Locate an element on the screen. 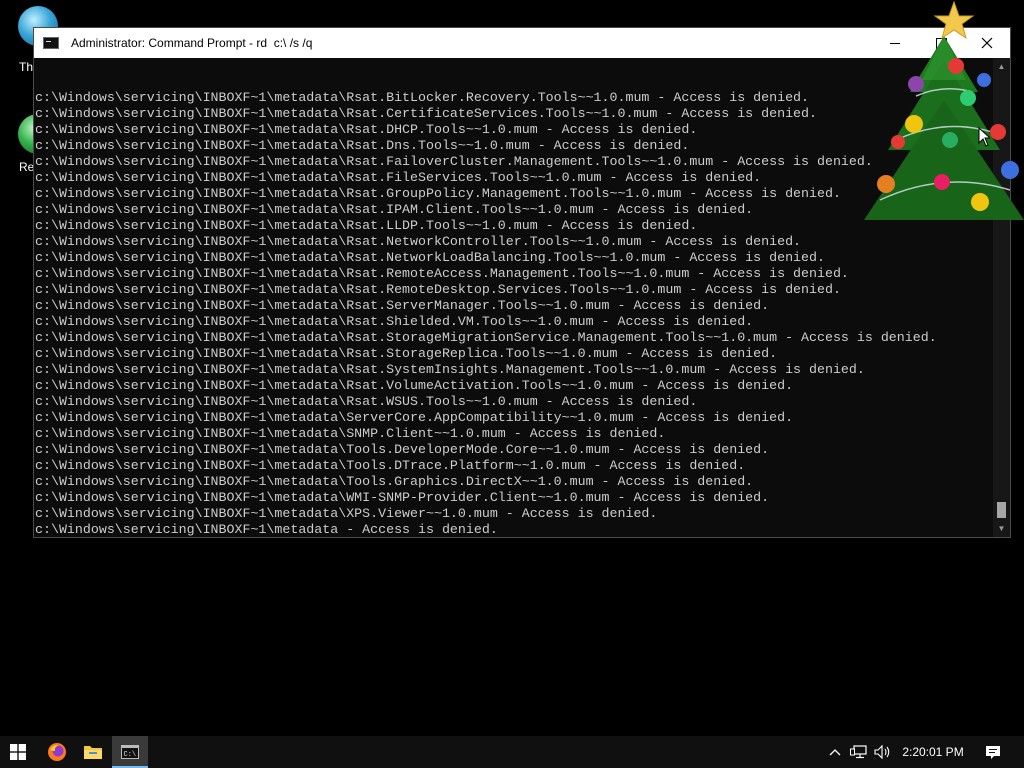 The width and height of the screenshot is (1024, 768). notification-icon is located at coordinates (993, 752).